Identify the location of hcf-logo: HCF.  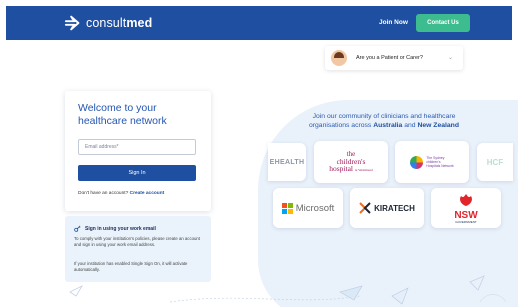
(495, 162).